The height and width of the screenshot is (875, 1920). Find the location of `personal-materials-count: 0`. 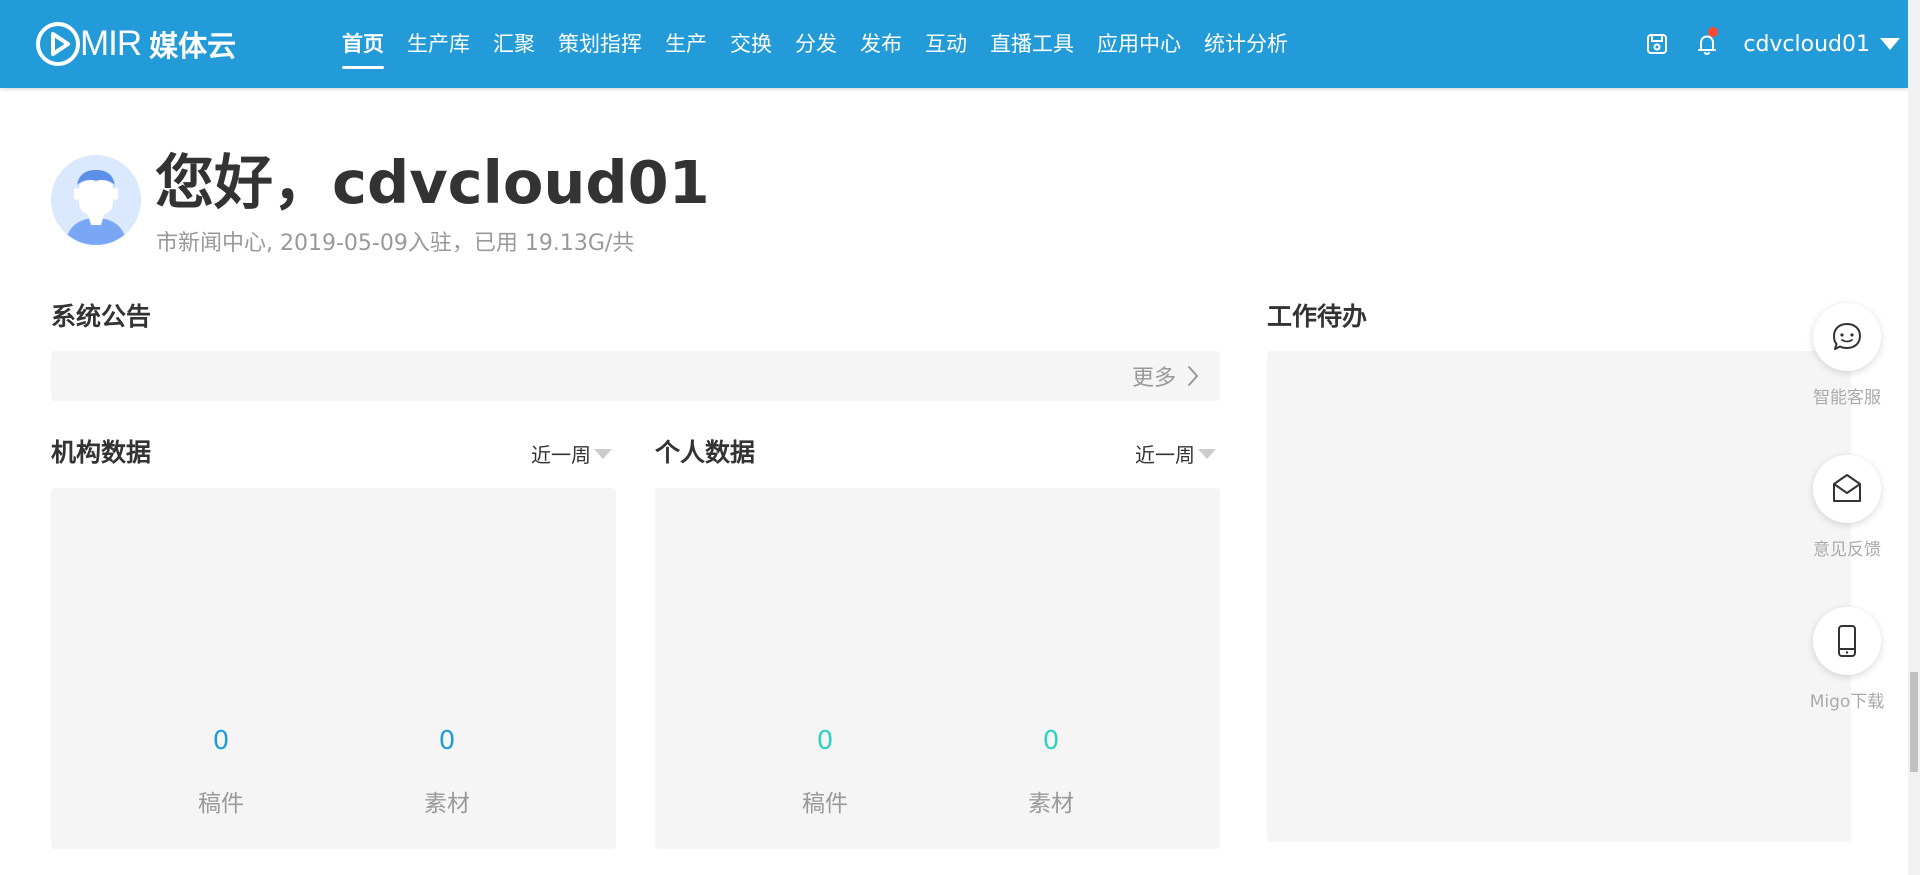

personal-materials-count: 0 is located at coordinates (1051, 741).